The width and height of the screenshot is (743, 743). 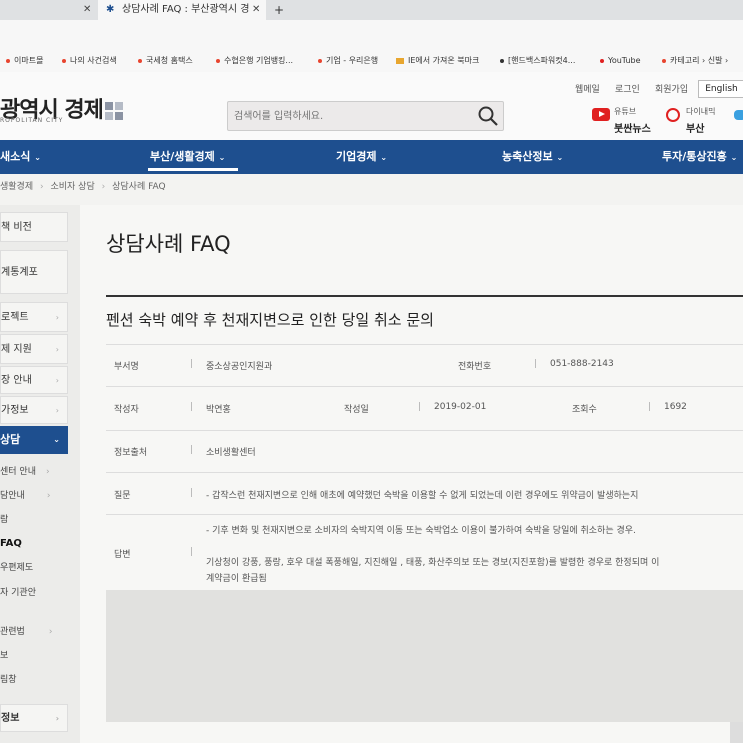 I want to click on logo-grid-icon, so click(x=114, y=111).